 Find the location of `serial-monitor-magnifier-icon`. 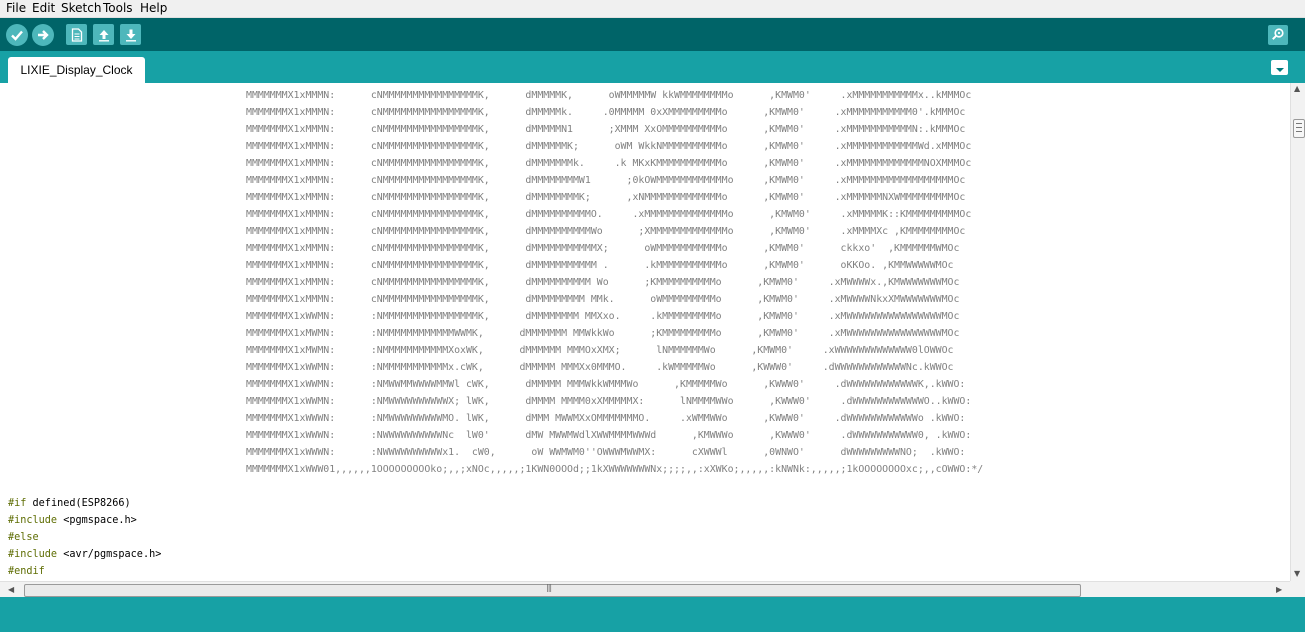

serial-monitor-magnifier-icon is located at coordinates (1278, 35).